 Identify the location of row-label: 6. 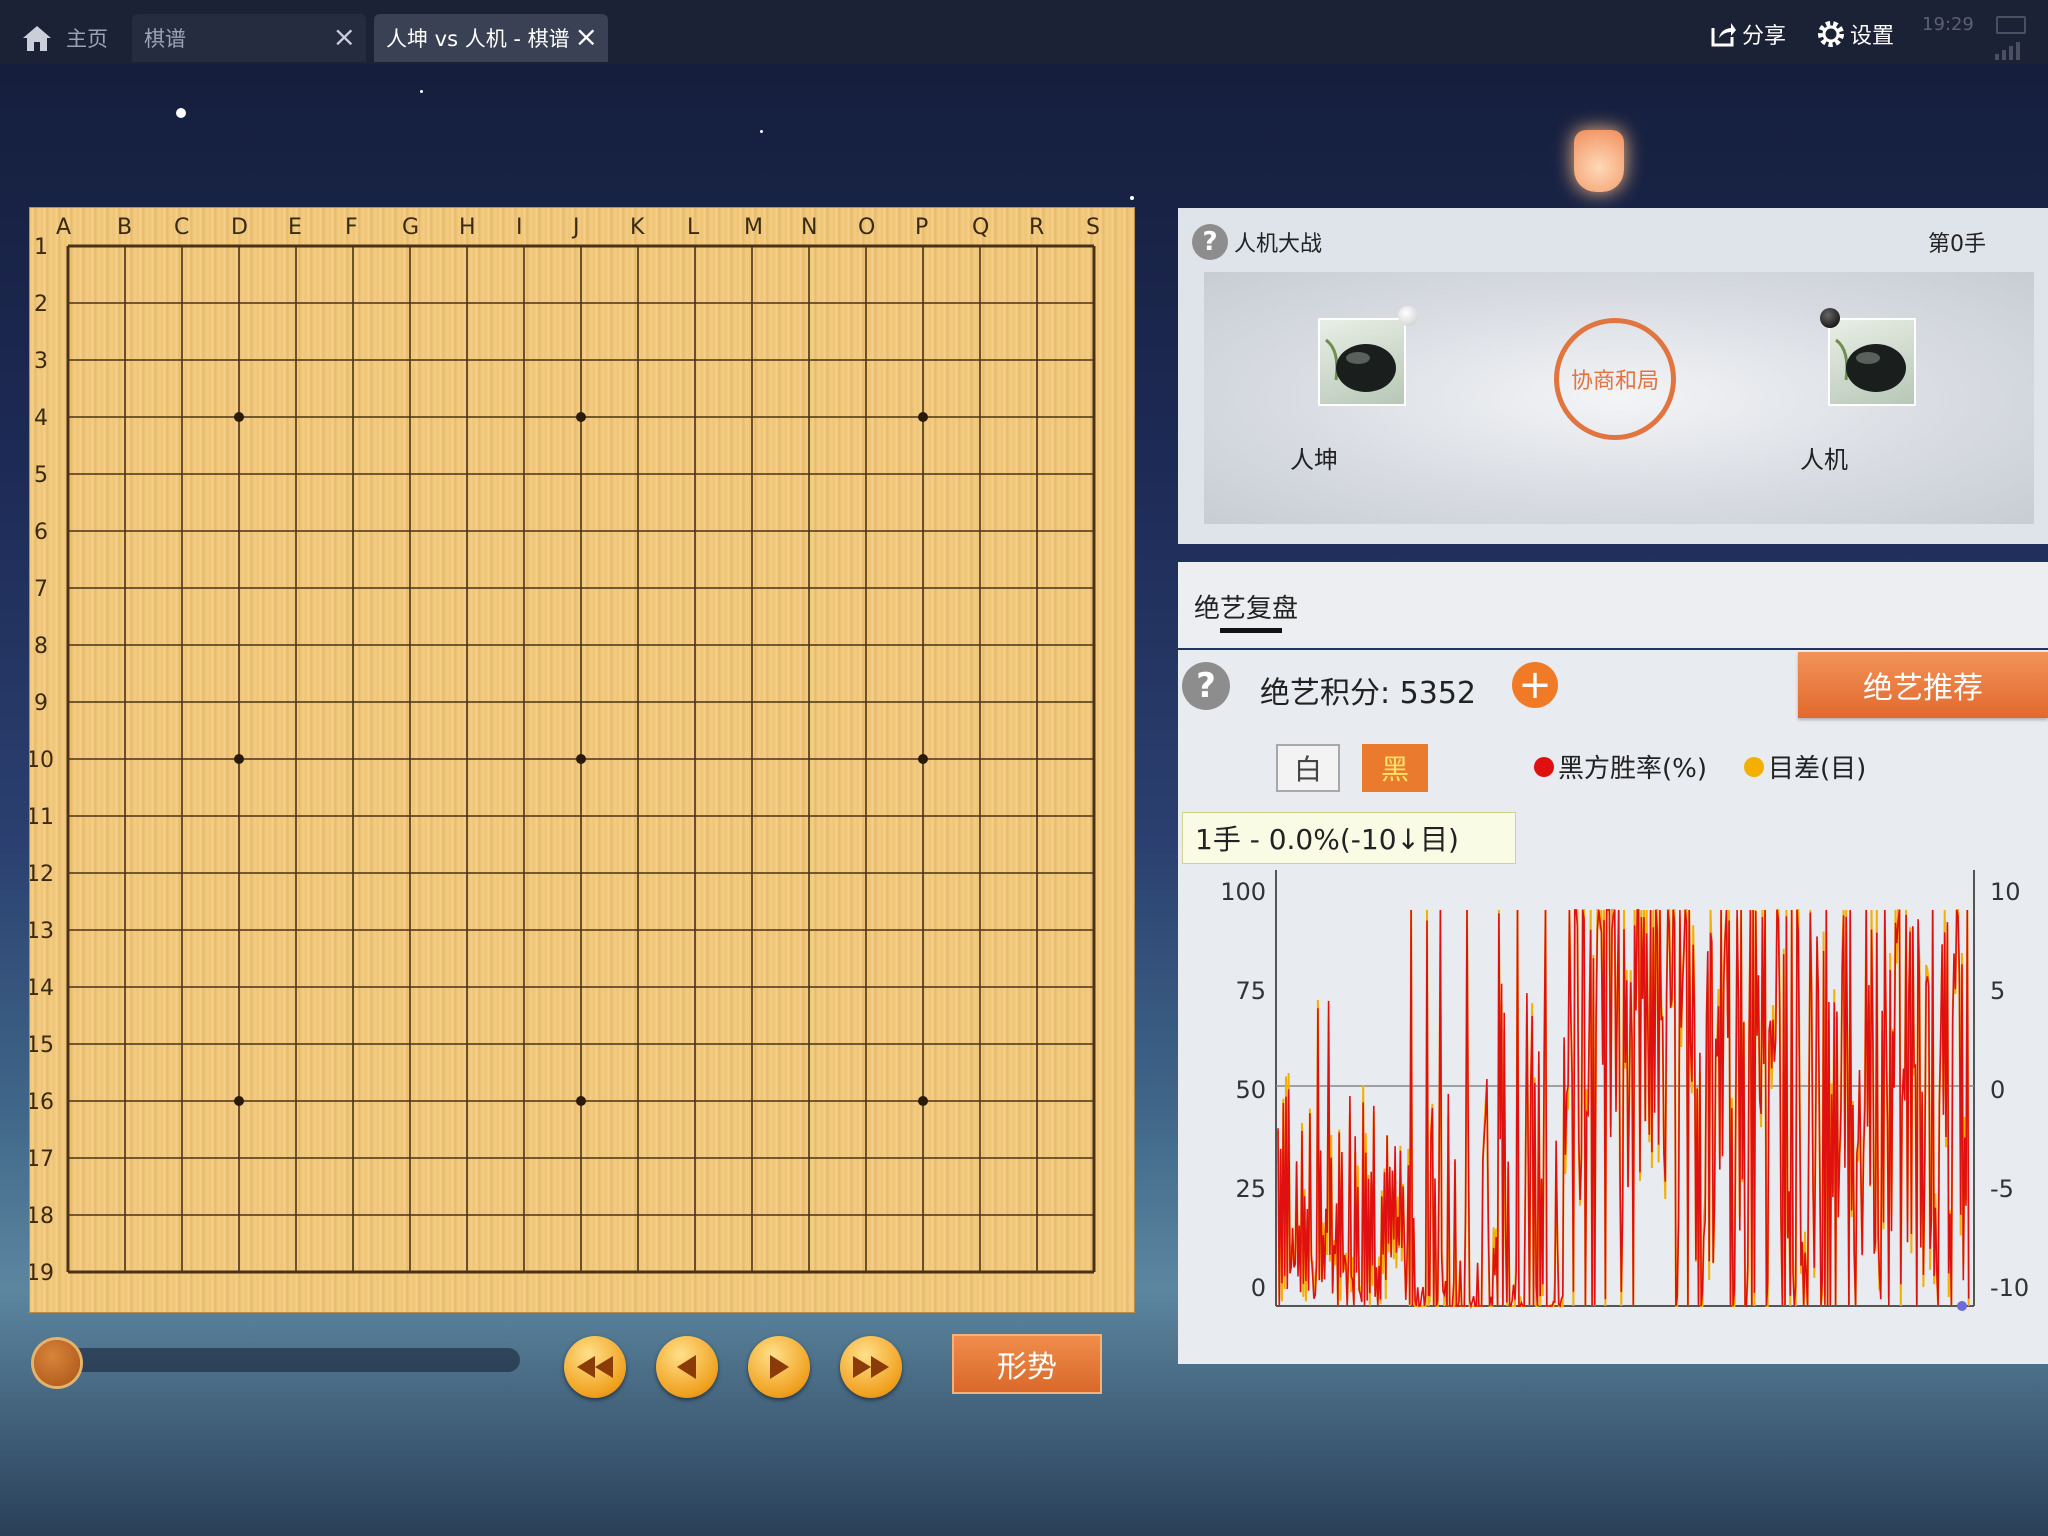
(41, 532).